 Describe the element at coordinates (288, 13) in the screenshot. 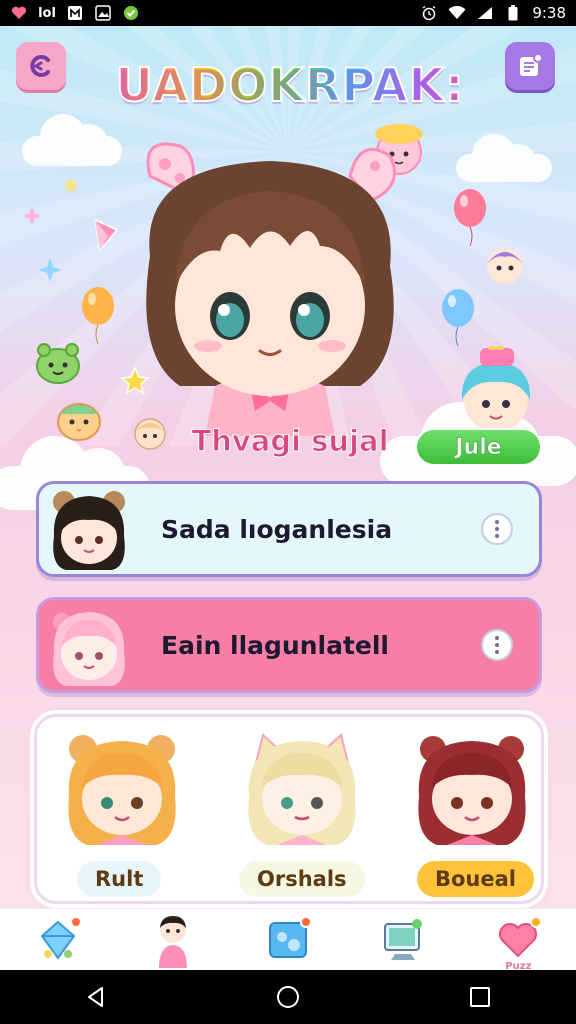

I see `status-bar: lol 9:38` at that location.